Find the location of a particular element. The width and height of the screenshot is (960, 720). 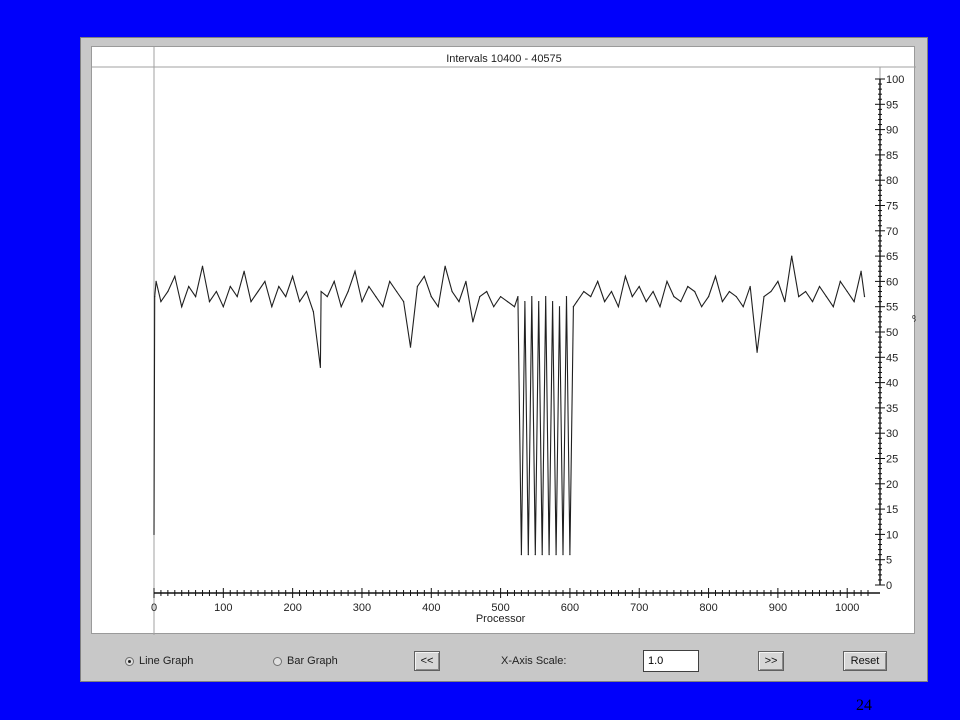

y-tick-label: 85 is located at coordinates (892, 156).